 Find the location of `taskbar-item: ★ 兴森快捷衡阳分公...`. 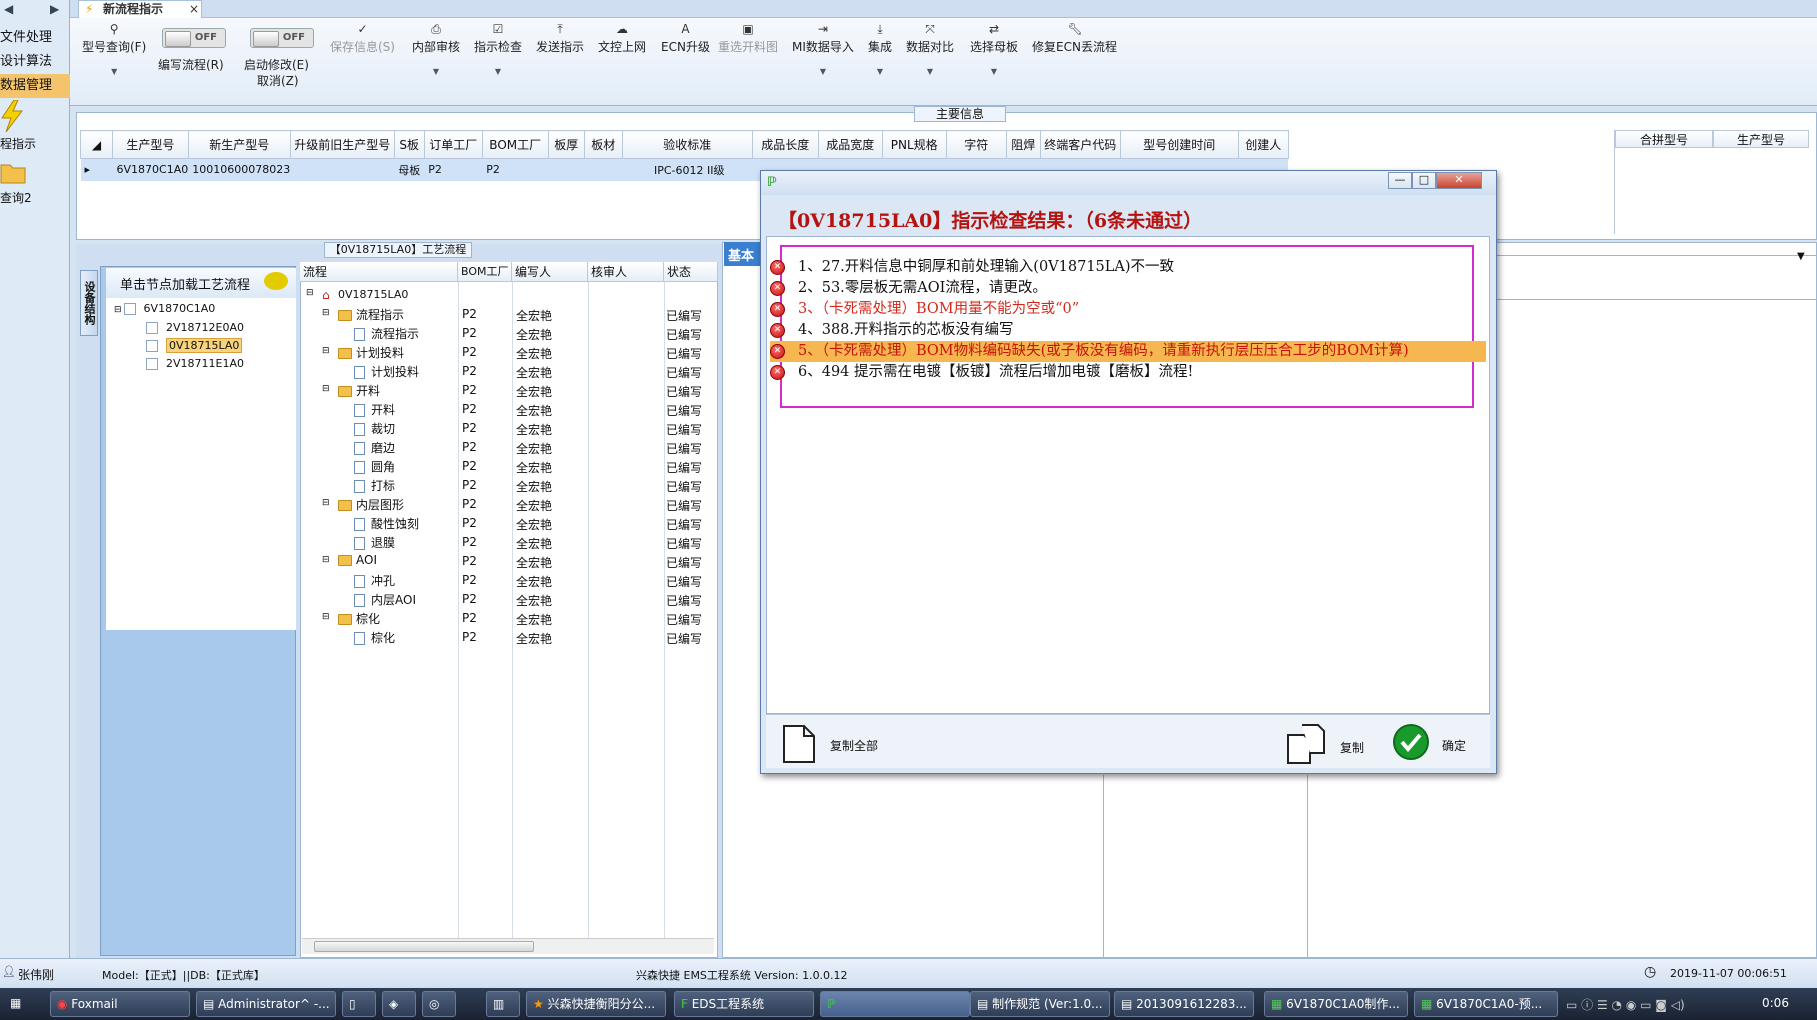

taskbar-item: ★ 兴森快捷衡阳分公... is located at coordinates (596, 1004).